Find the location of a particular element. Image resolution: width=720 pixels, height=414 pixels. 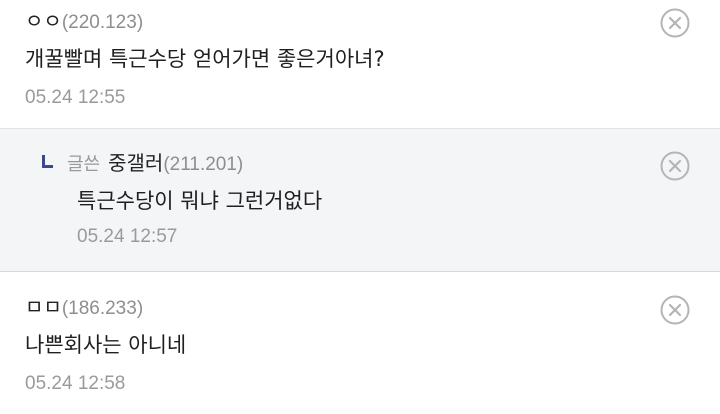

comment-meta: ㅇㅇ(220.123) is located at coordinates (372, 21).